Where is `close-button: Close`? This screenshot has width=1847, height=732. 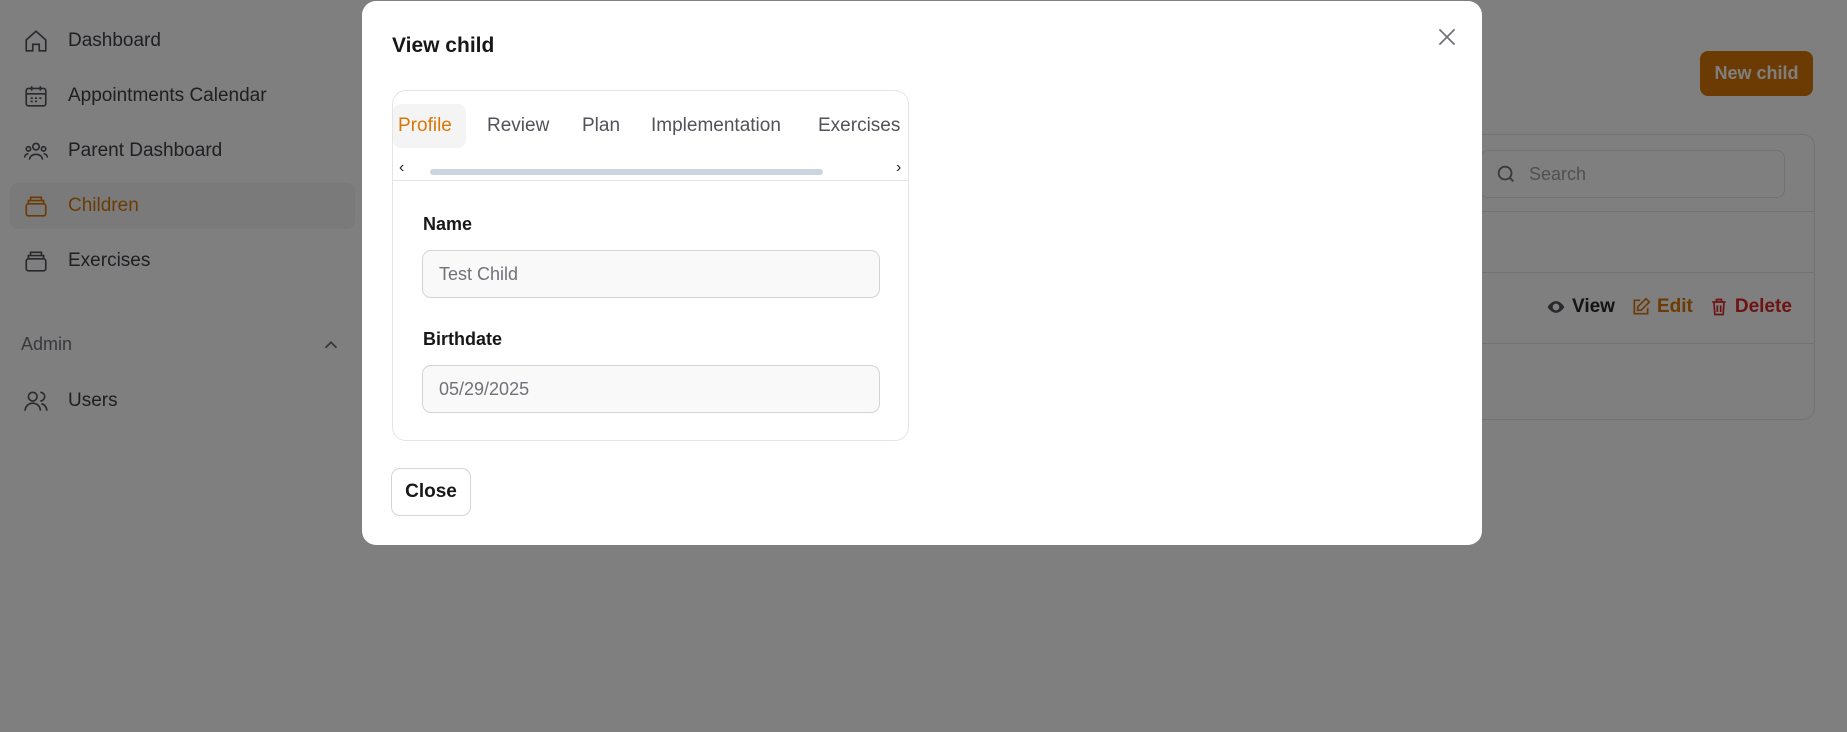 close-button: Close is located at coordinates (431, 492).